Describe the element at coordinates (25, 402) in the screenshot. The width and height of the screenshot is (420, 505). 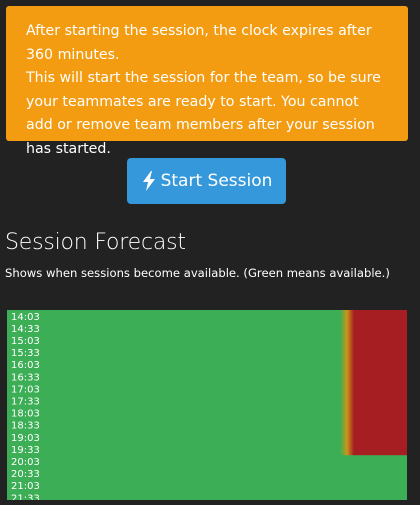
I see `time-label: 17:33` at that location.